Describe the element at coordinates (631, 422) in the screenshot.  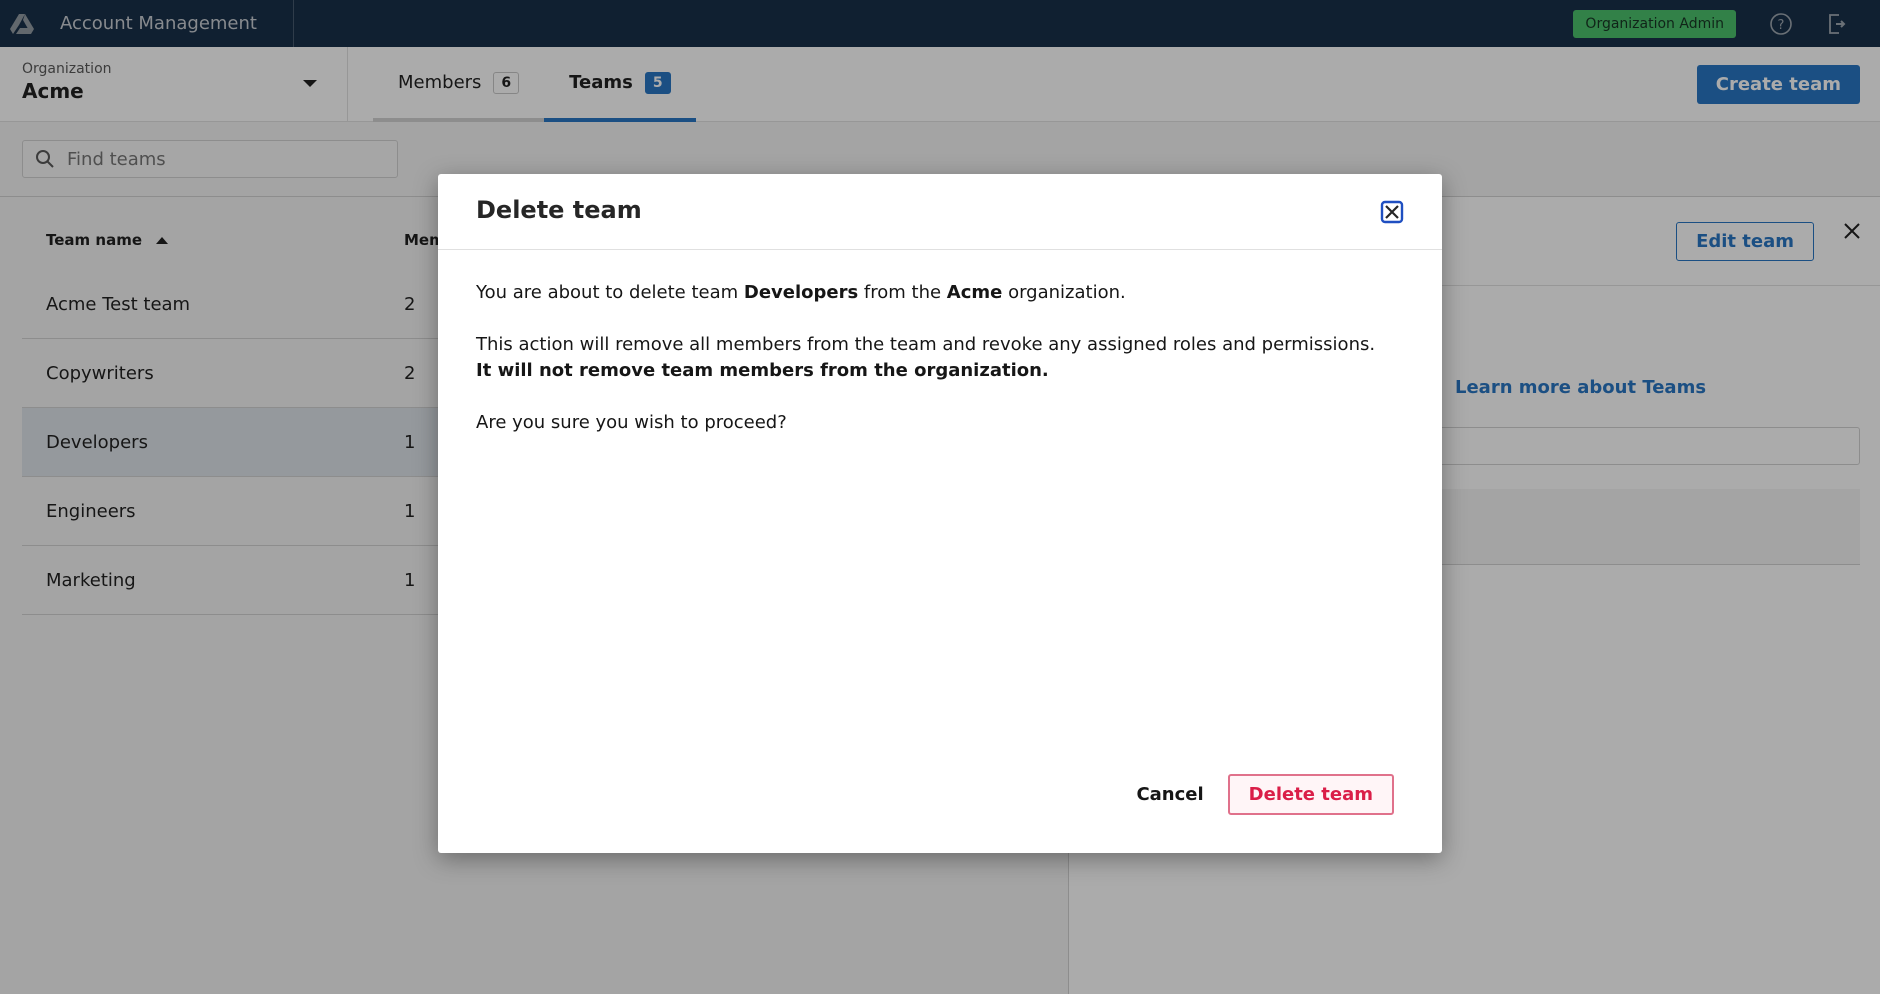
I see `dialog-question: Are you sure you wish to proceed?` at that location.